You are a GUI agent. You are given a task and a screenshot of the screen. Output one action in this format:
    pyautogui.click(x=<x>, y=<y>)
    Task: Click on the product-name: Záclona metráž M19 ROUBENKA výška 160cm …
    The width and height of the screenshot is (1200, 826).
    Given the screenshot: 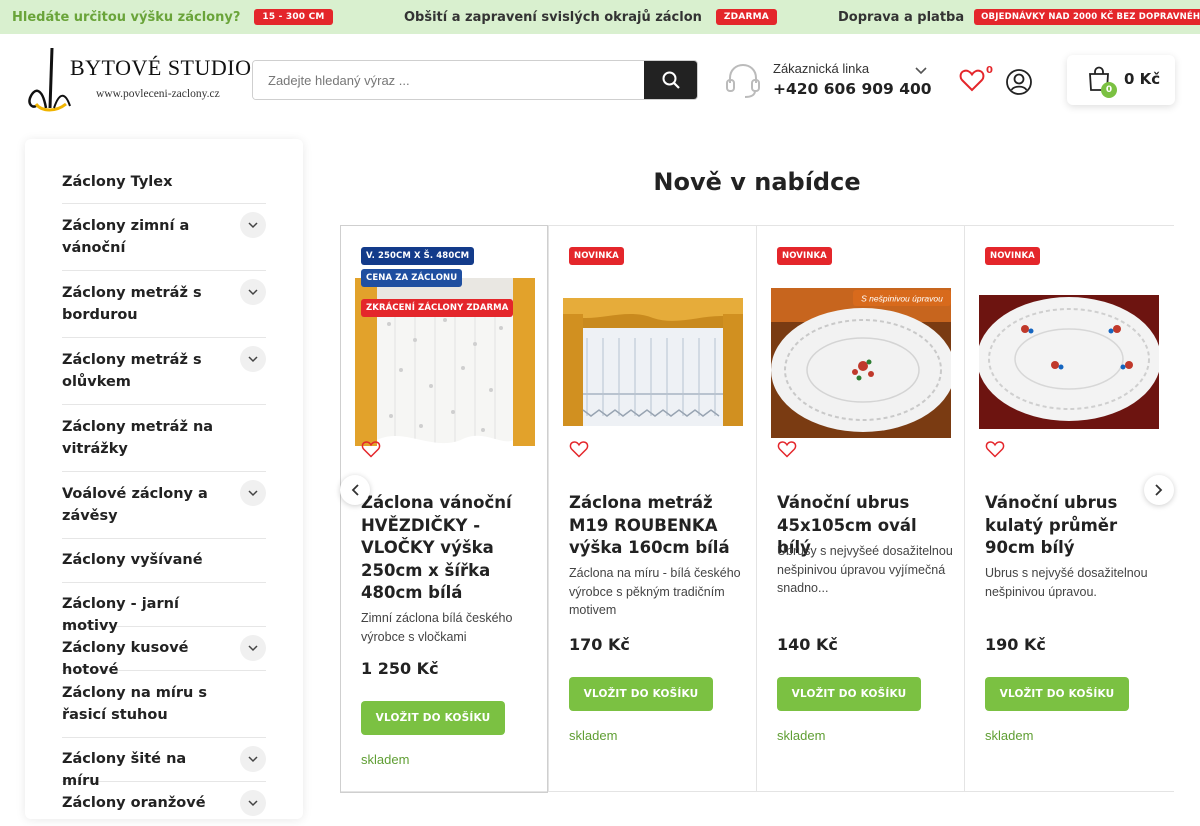 What is the action you would take?
    pyautogui.click(x=658, y=526)
    